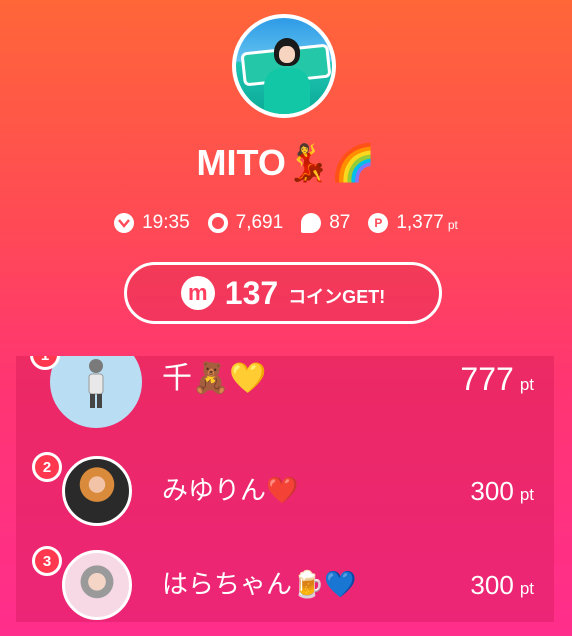 The image size is (572, 636). I want to click on profile-name: MITO💃🌈, so click(286, 162).